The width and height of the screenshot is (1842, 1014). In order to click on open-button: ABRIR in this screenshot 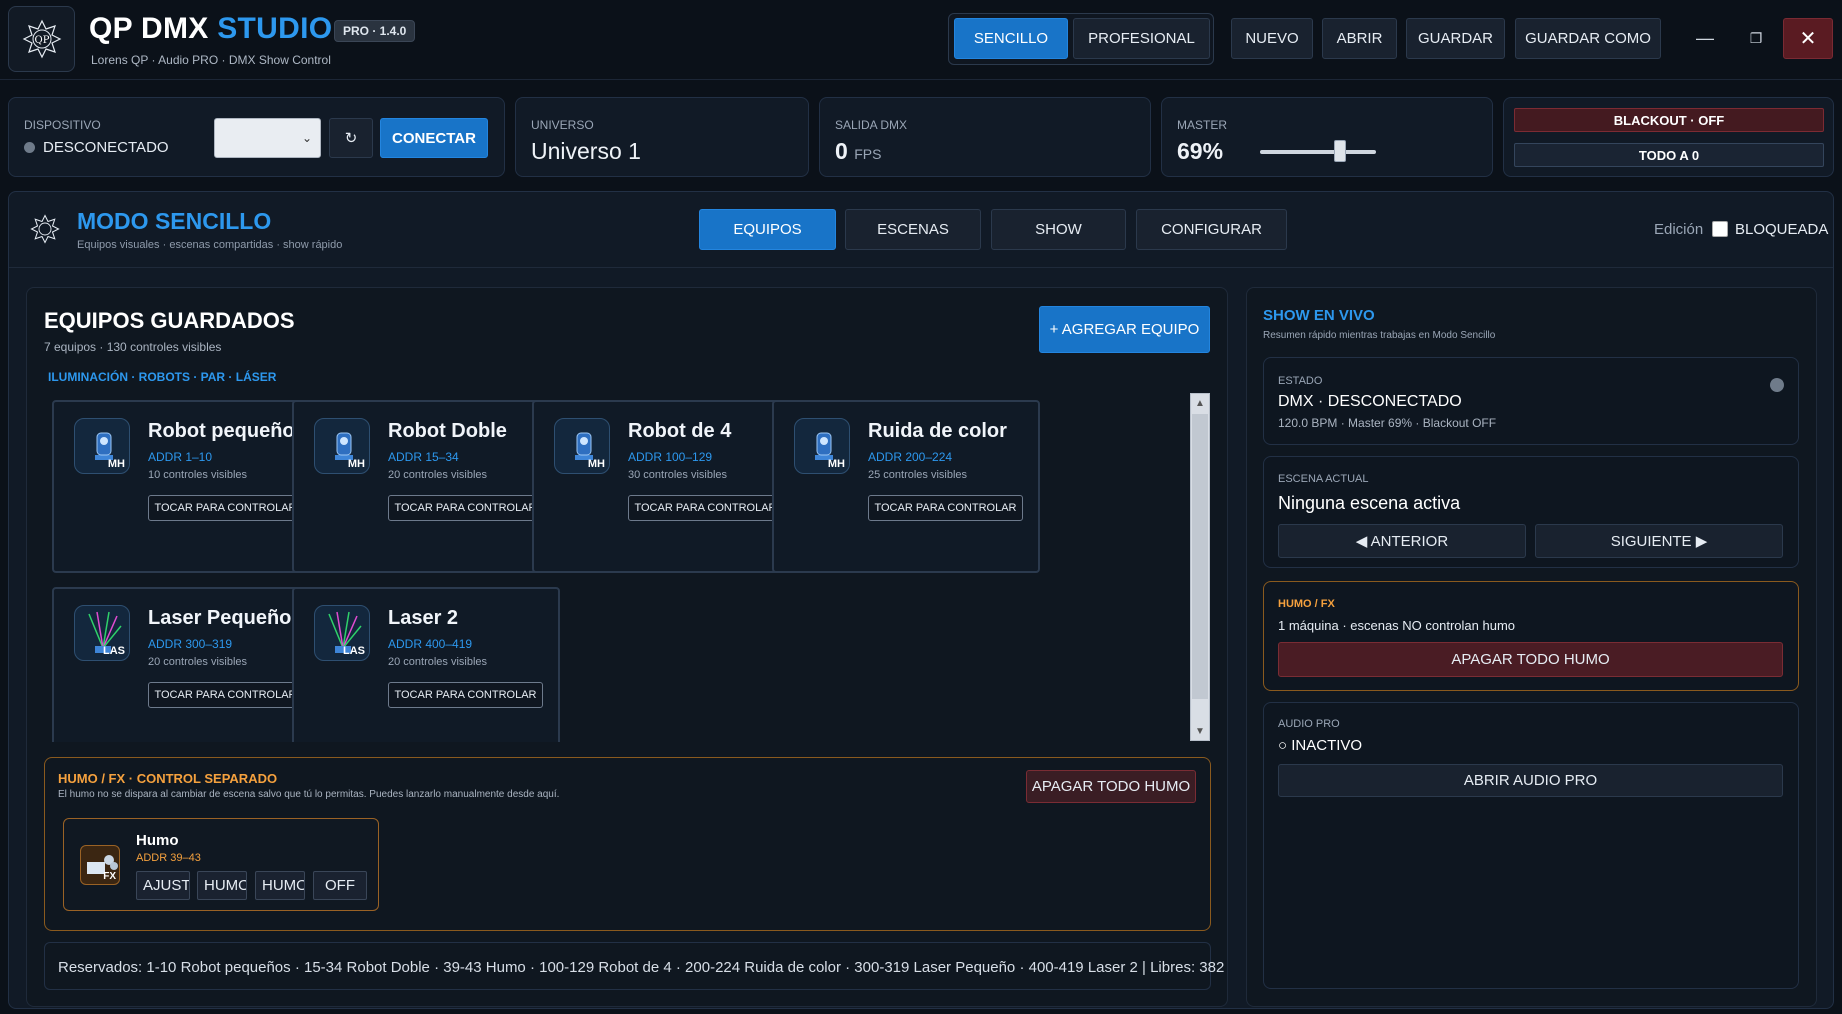, I will do `click(1359, 38)`.